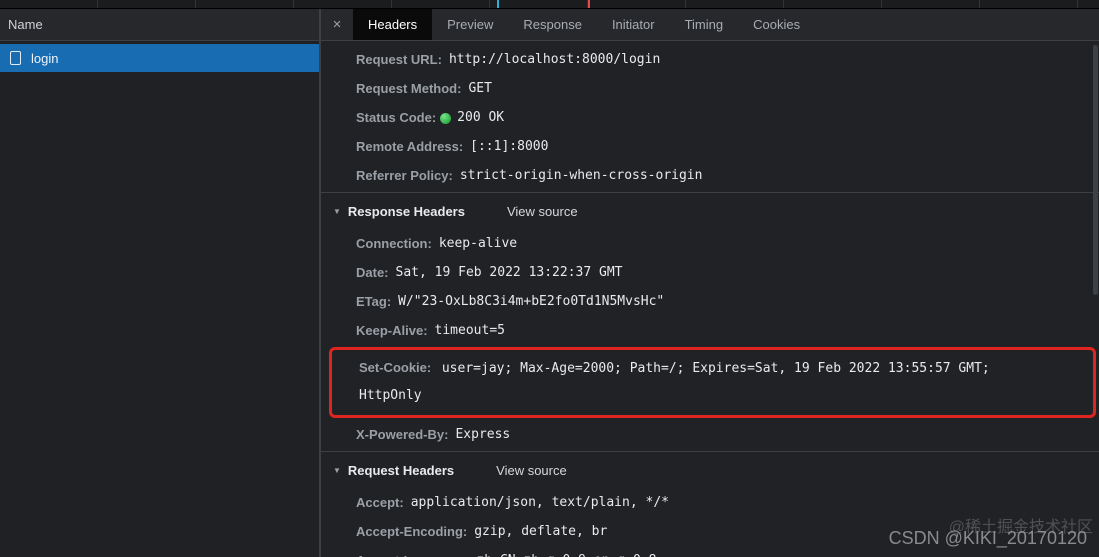 The image size is (1099, 557). What do you see at coordinates (531, 301) in the screenshot?
I see `header-value: W/"23-OxLb8C3i4m+bE2fo0Td1N5MvsHc"` at bounding box center [531, 301].